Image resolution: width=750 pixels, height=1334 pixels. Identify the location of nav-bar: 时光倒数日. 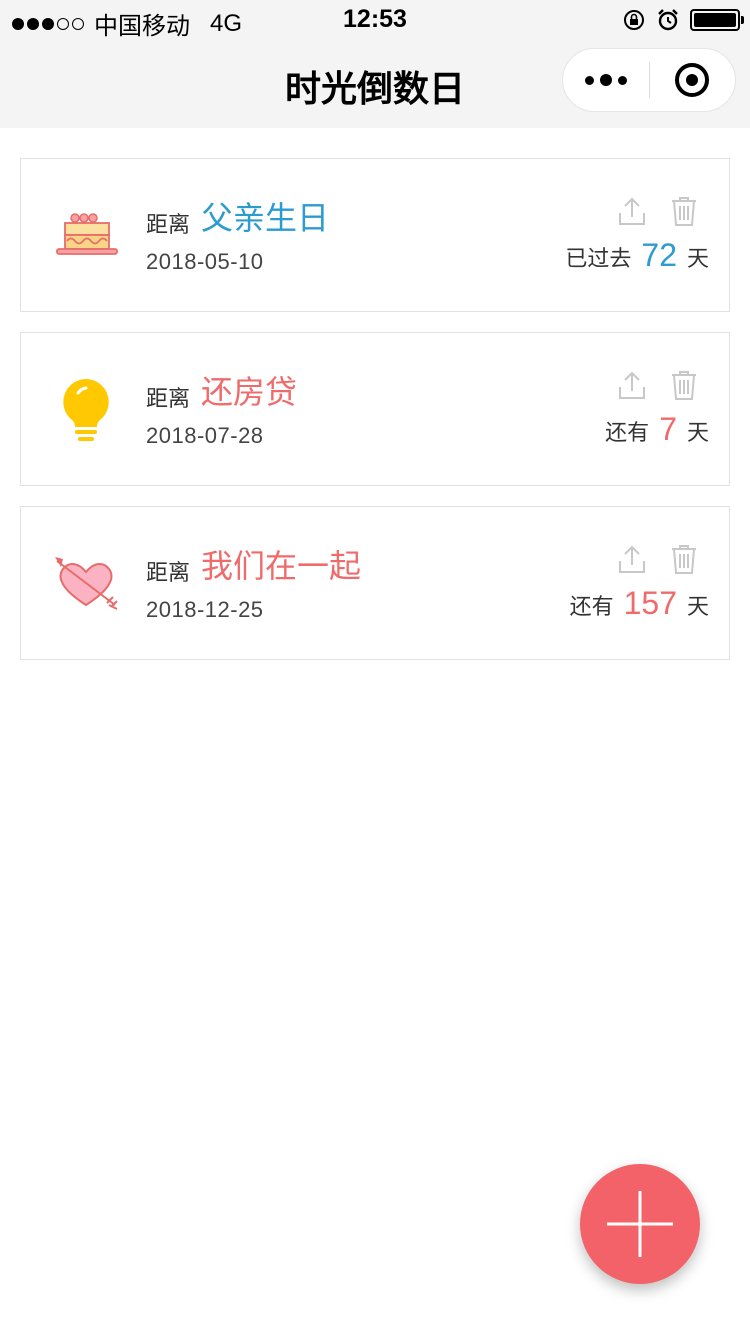
(375, 84).